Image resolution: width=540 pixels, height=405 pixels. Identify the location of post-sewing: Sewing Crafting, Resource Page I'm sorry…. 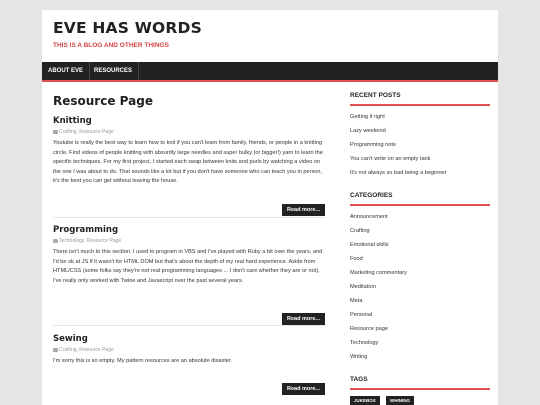
(189, 367).